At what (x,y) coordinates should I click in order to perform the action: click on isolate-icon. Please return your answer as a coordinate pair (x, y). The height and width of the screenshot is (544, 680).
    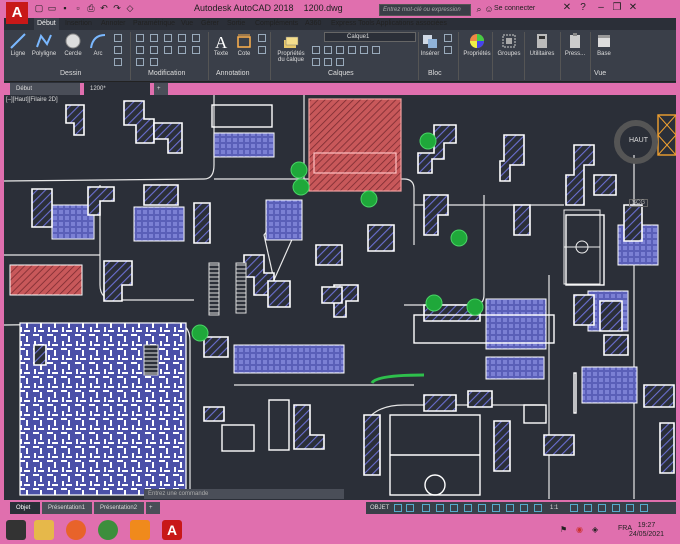
    Looking at the image, I should click on (602, 508).